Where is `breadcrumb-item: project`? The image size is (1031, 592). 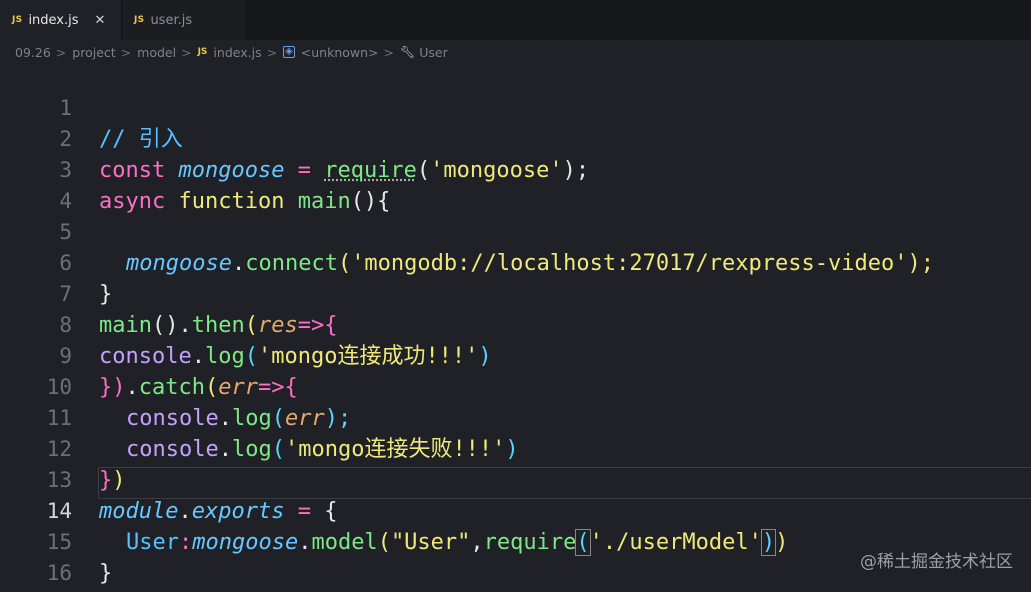
breadcrumb-item: project is located at coordinates (93, 52).